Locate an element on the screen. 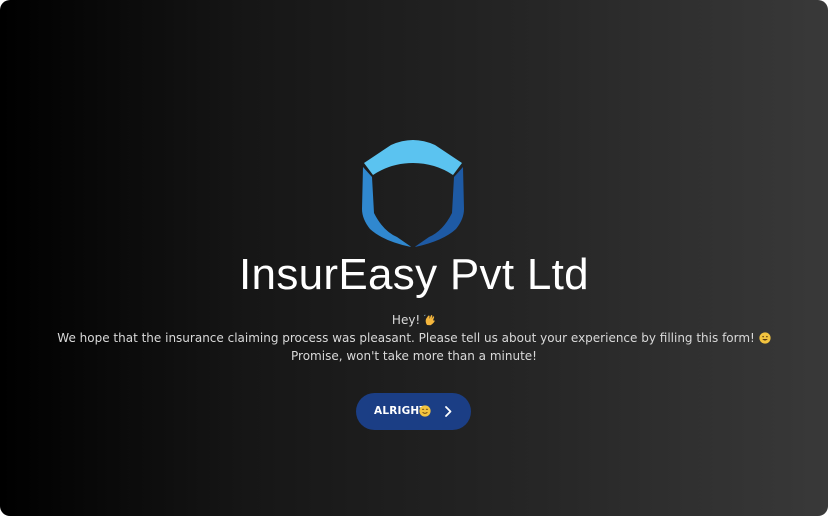  chevron-right-icon is located at coordinates (448, 411).